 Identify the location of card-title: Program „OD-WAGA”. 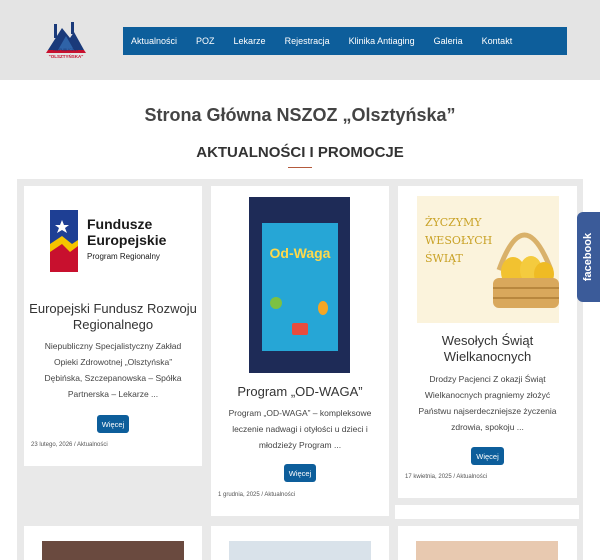
(300, 392).